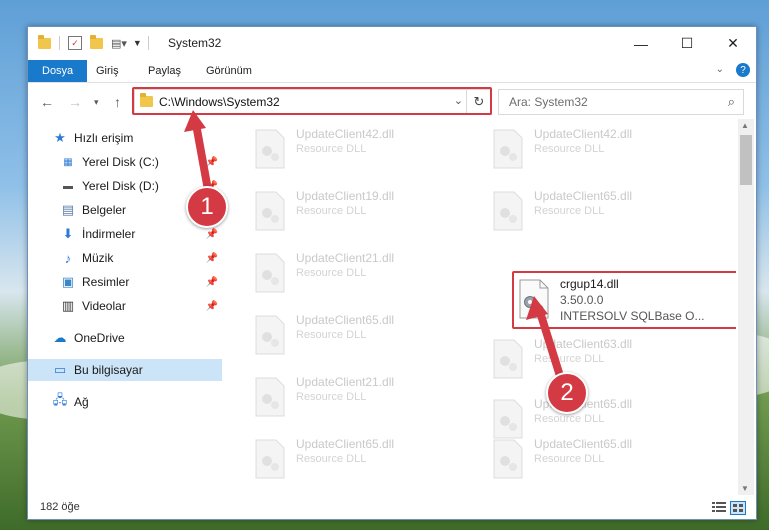 This screenshot has width=769, height=530. What do you see at coordinates (108, 370) in the screenshot?
I see `nav-label: Bu bilgisayar` at bounding box center [108, 370].